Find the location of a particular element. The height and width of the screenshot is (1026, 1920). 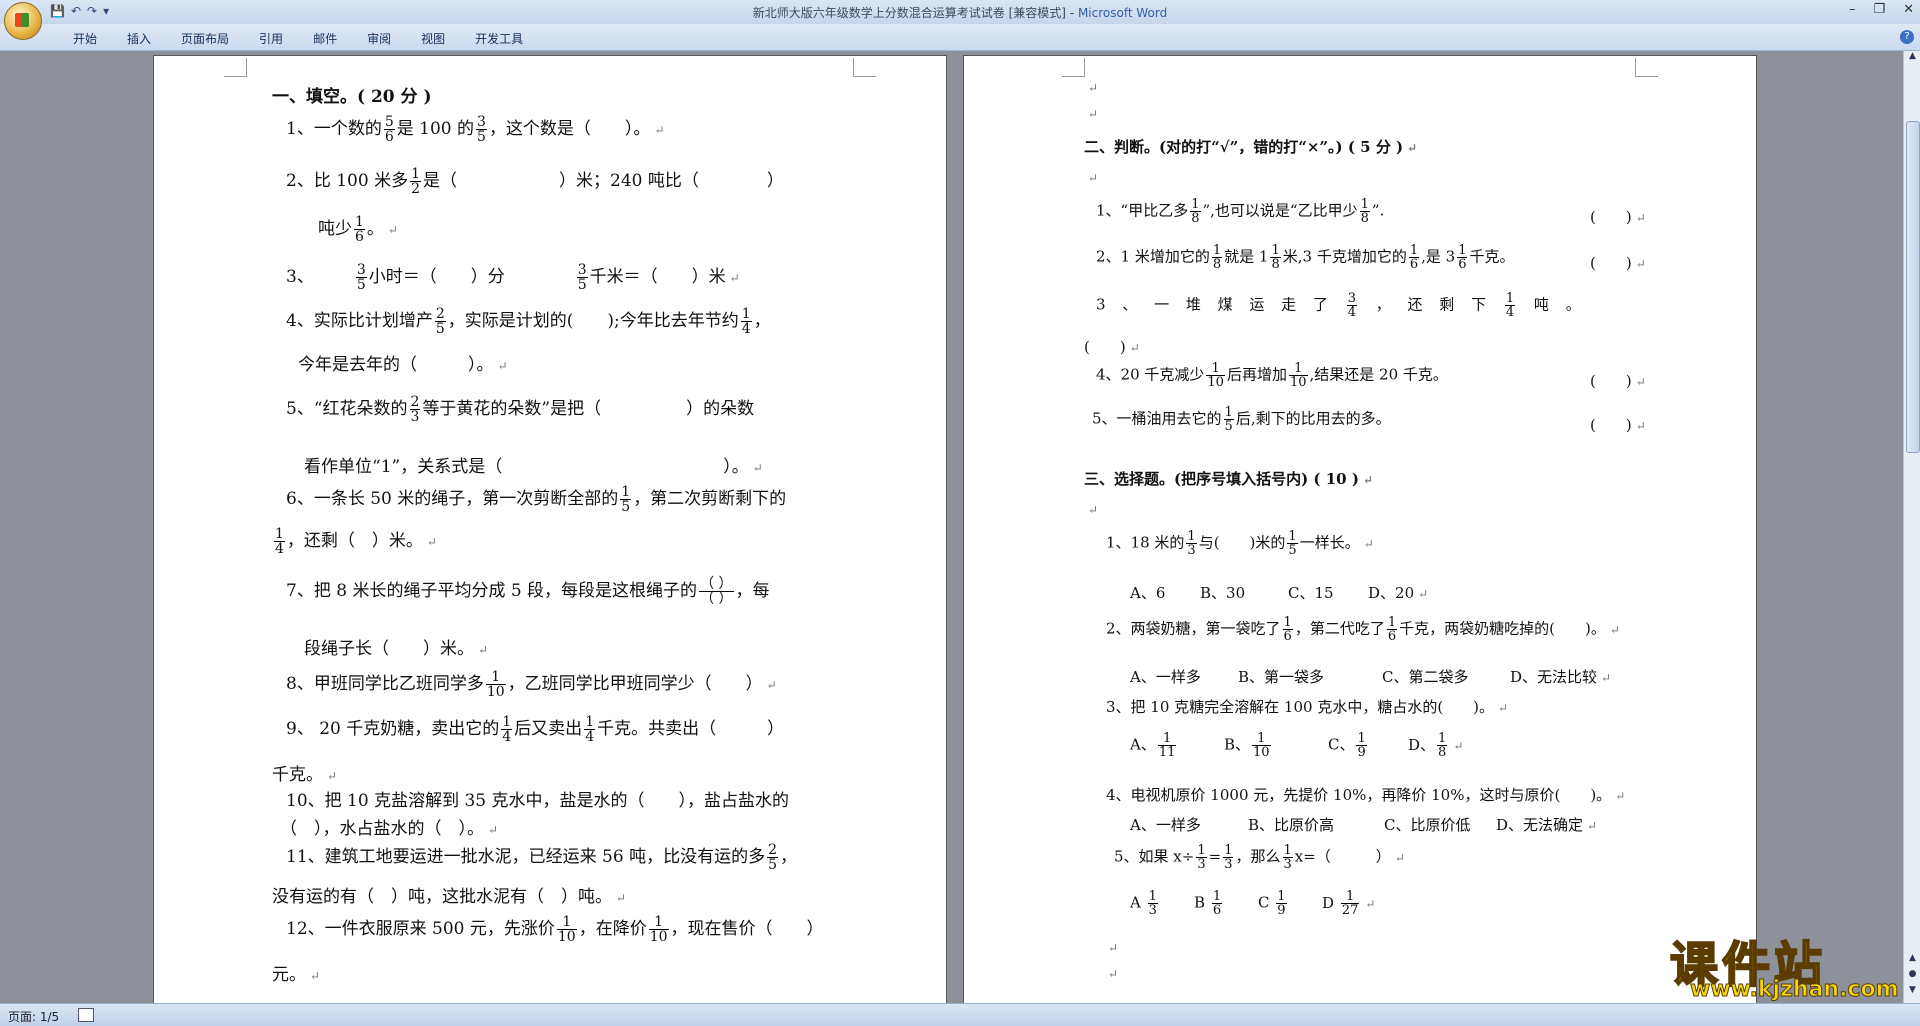

question-6: 6、一条长 50 米的绳子，第一次剪断全部的 1 5 ，第二次剪断剩下的 is located at coordinates (536, 499).